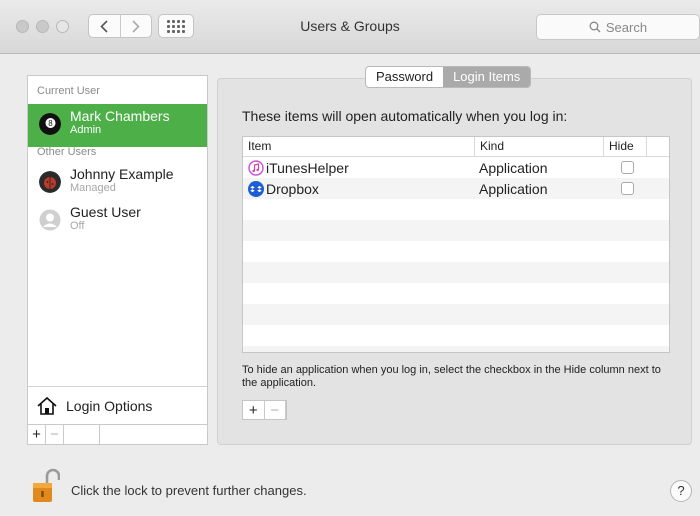 The width and height of the screenshot is (700, 516). Describe the element at coordinates (625, 146) in the screenshot. I see `column-header-hide: Hide` at that location.